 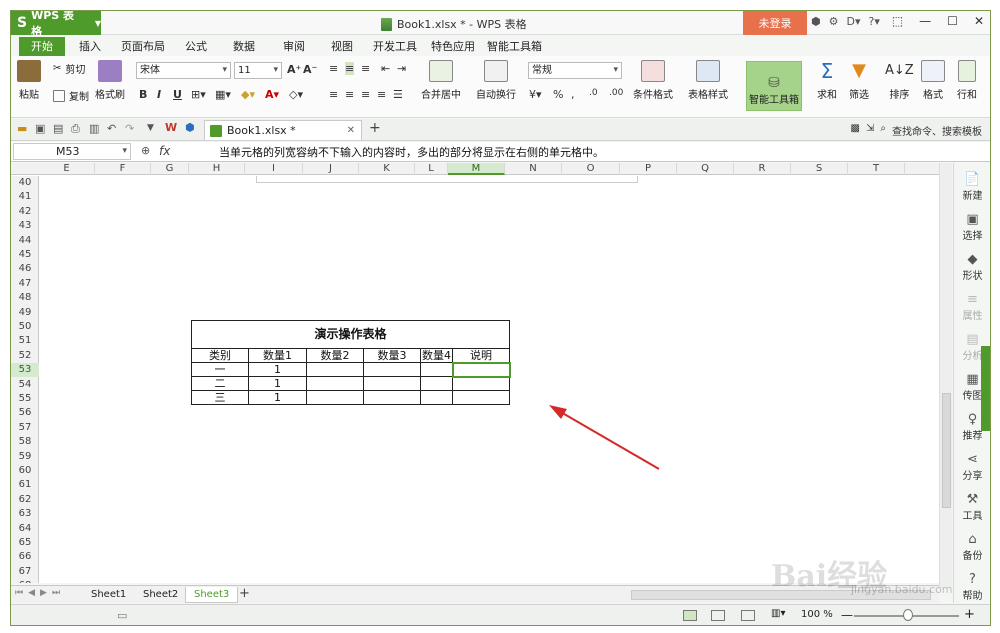 What do you see at coordinates (58, 128) in the screenshot?
I see `print-preview-icon: ▤` at bounding box center [58, 128].